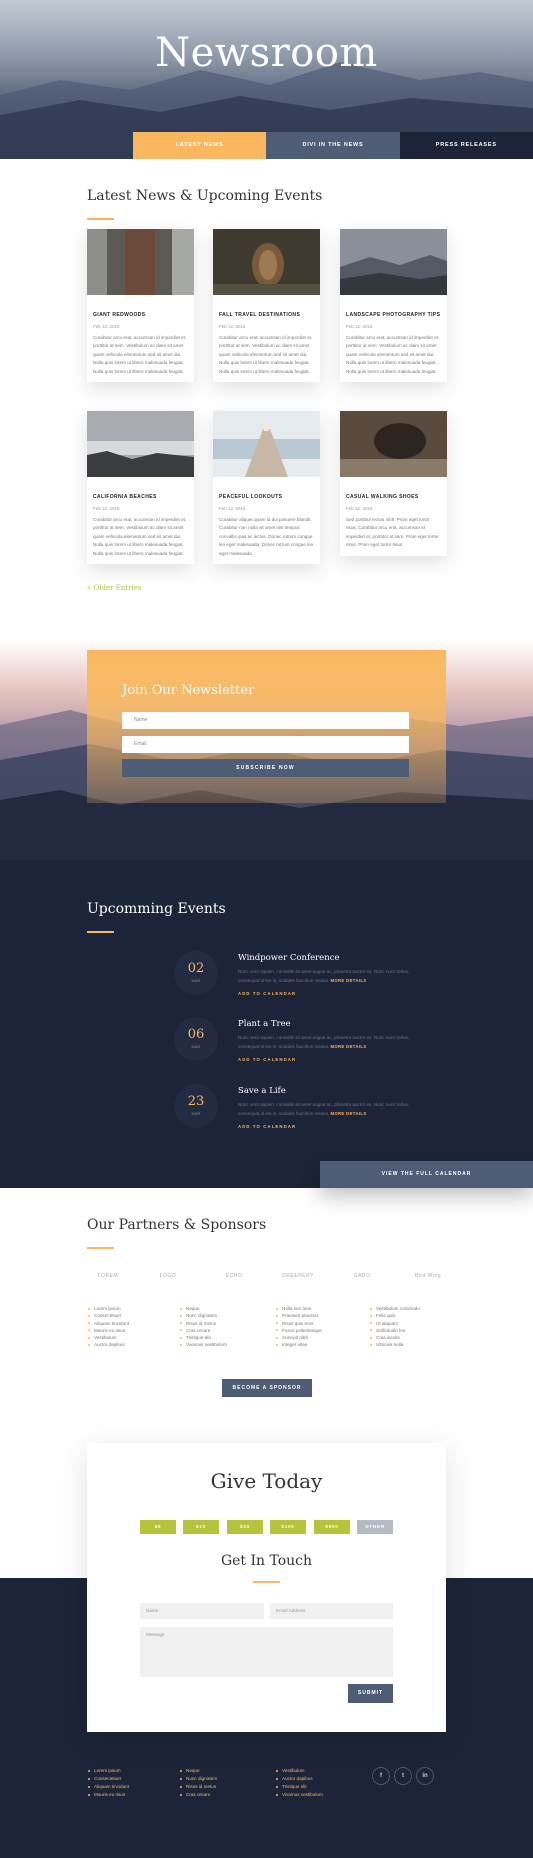 The height and width of the screenshot is (1858, 533). I want to click on pier-image, so click(266, 444).